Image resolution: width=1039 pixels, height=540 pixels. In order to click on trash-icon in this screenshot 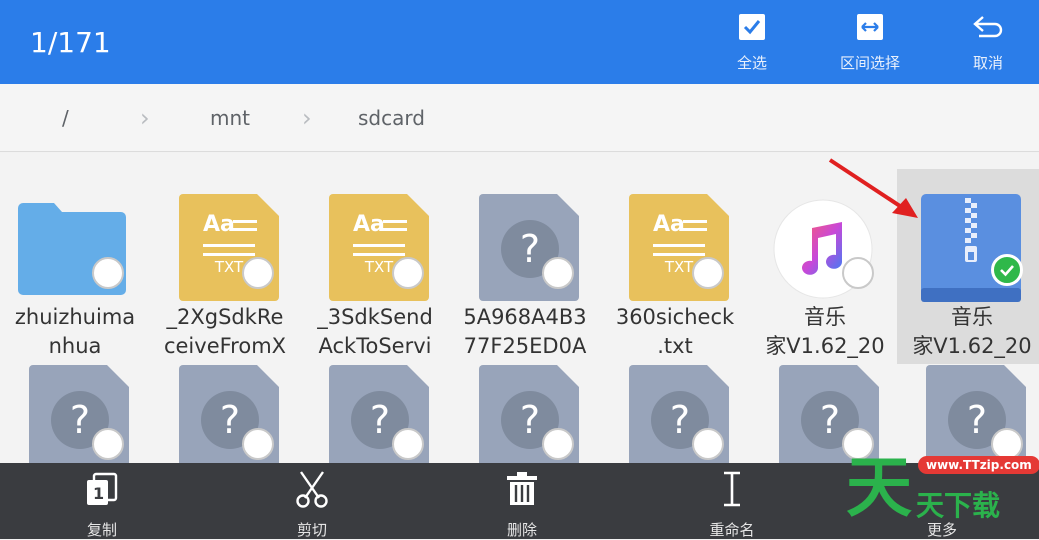, I will do `click(522, 489)`.